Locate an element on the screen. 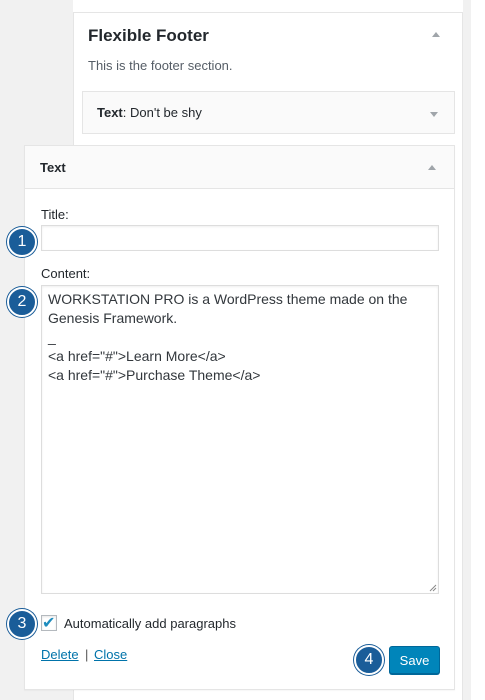 This screenshot has height=700, width=485. checkmark-icon: ✔ is located at coordinates (49, 623).